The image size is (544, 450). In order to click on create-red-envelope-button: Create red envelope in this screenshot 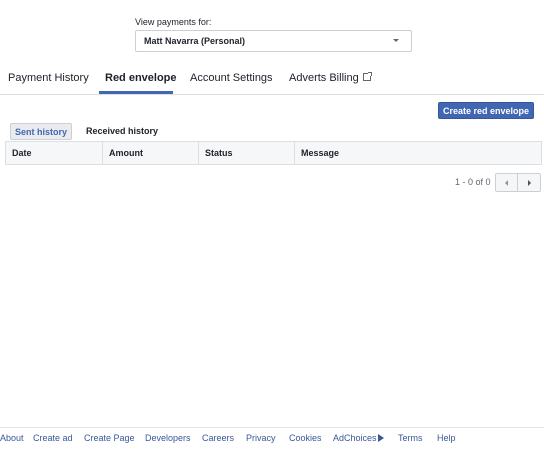, I will do `click(486, 110)`.